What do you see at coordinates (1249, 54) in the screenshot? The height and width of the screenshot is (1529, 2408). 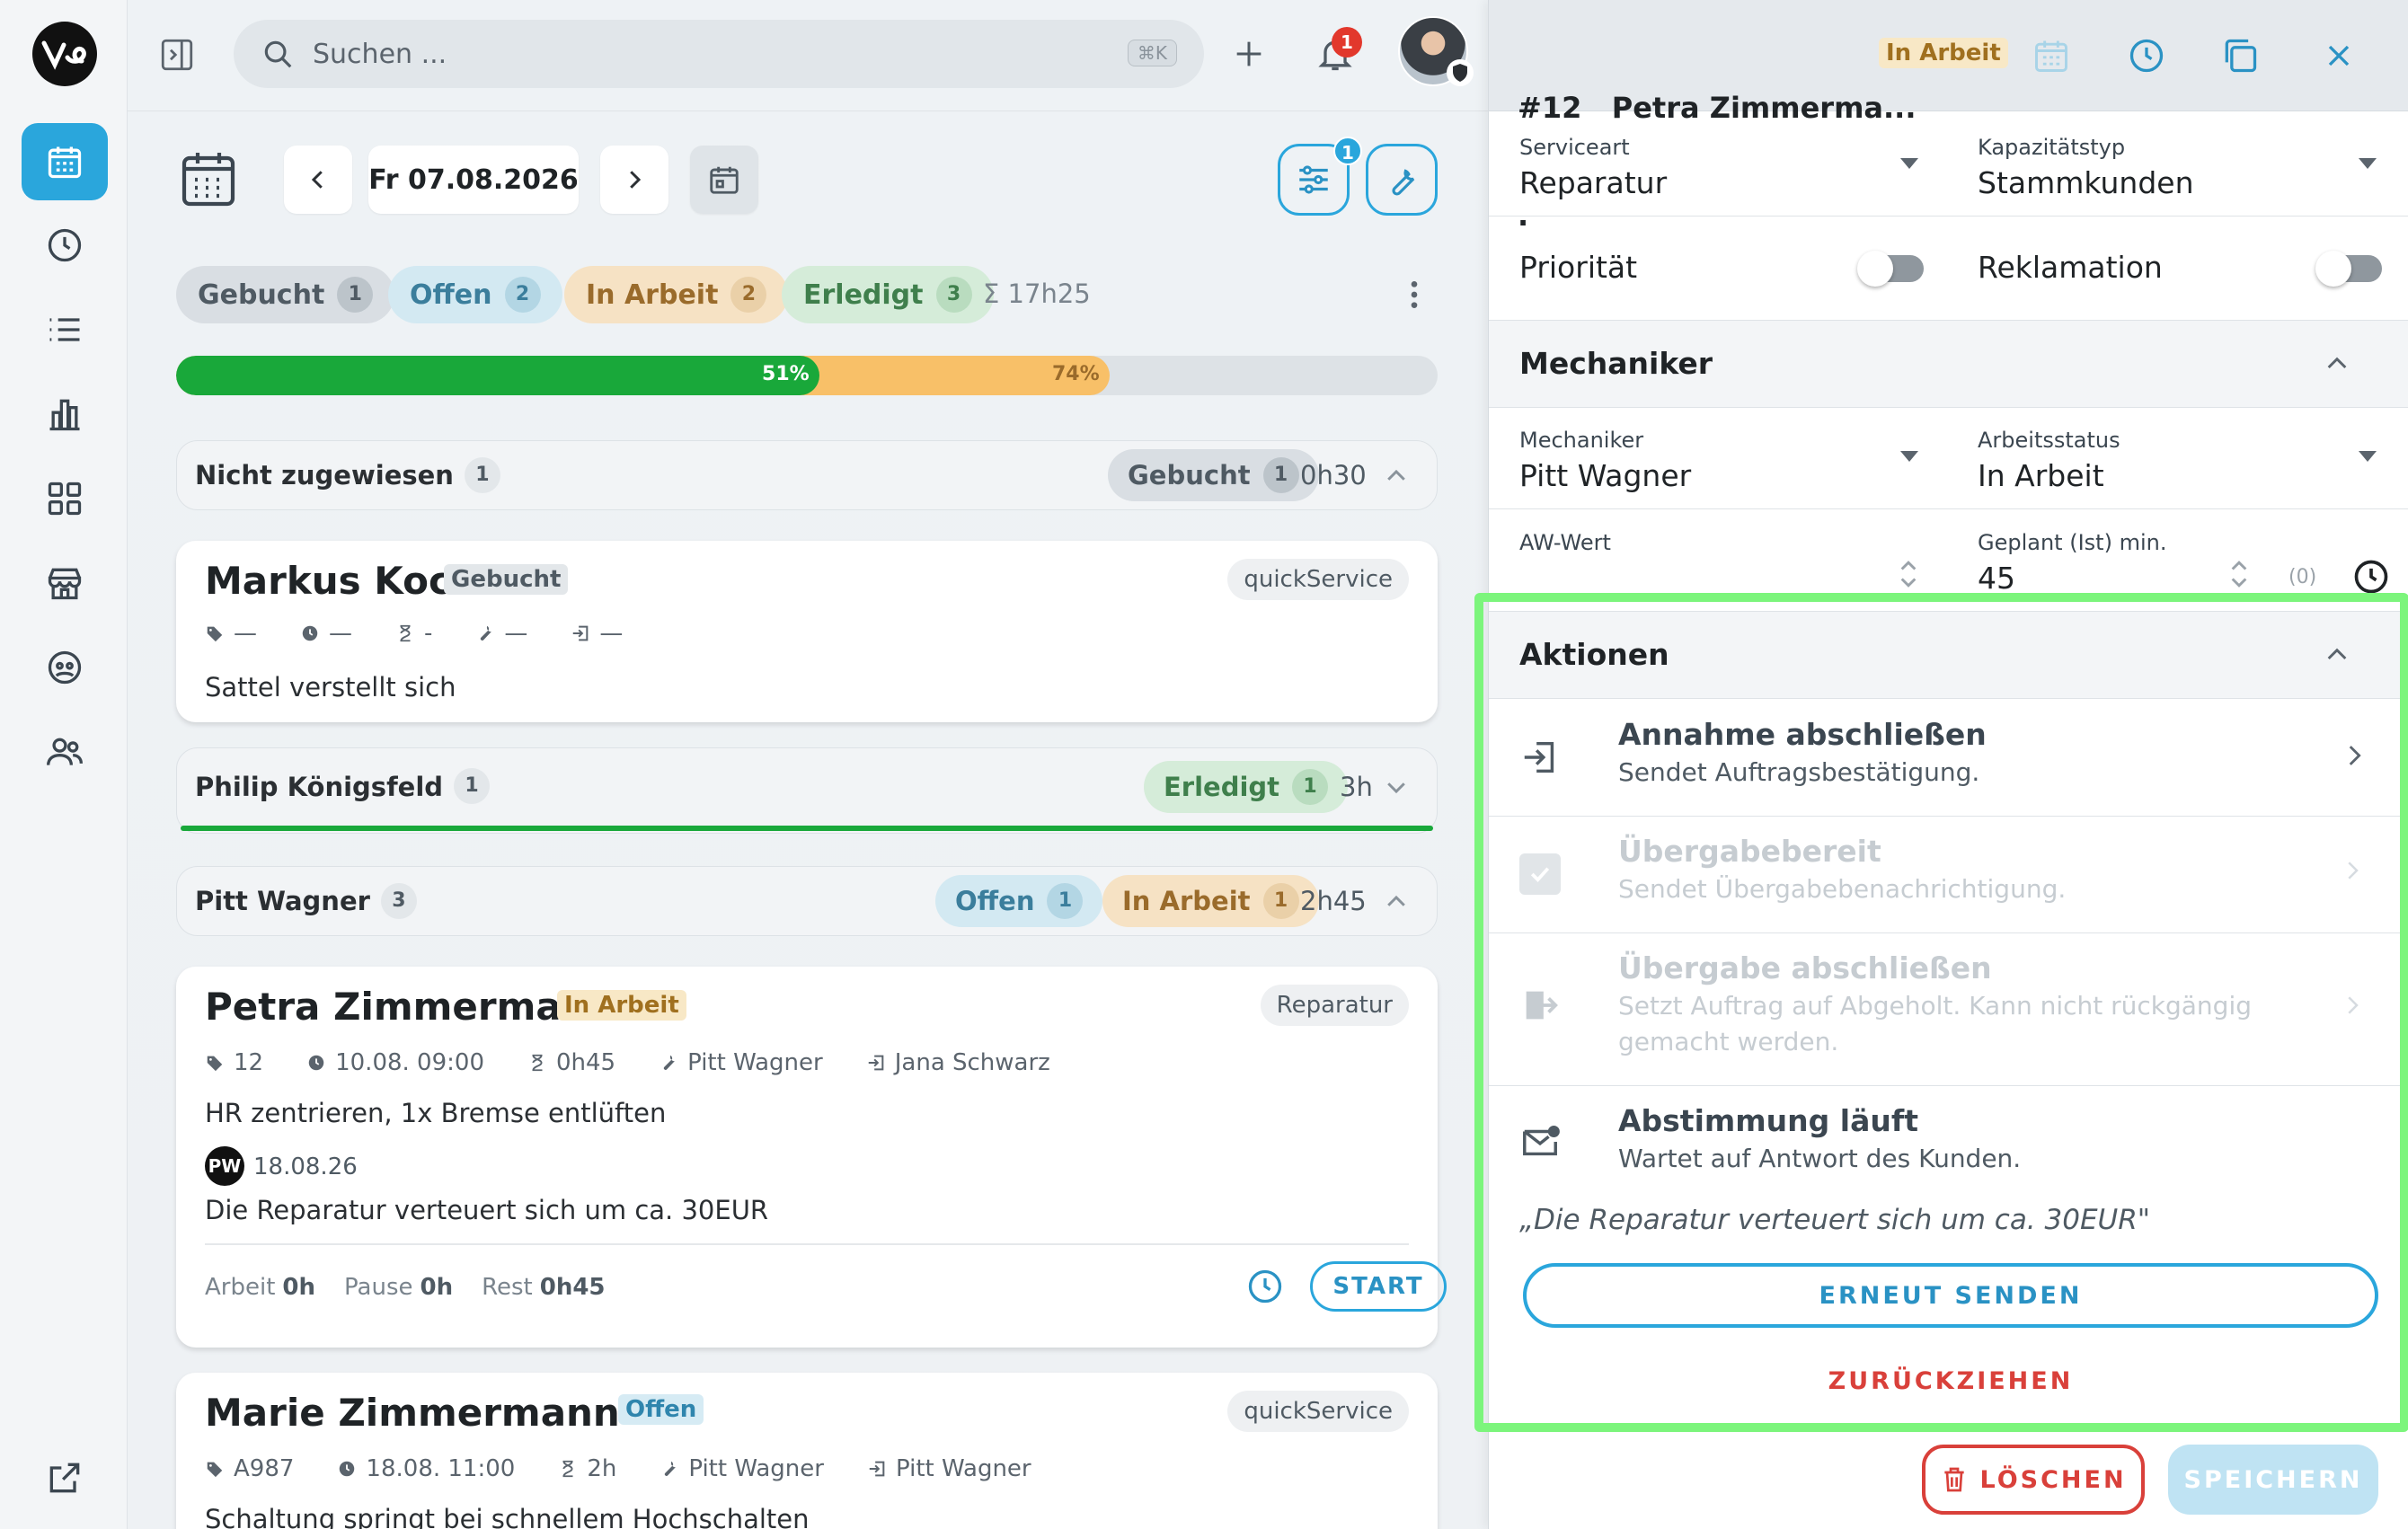 I see `add-icon` at bounding box center [1249, 54].